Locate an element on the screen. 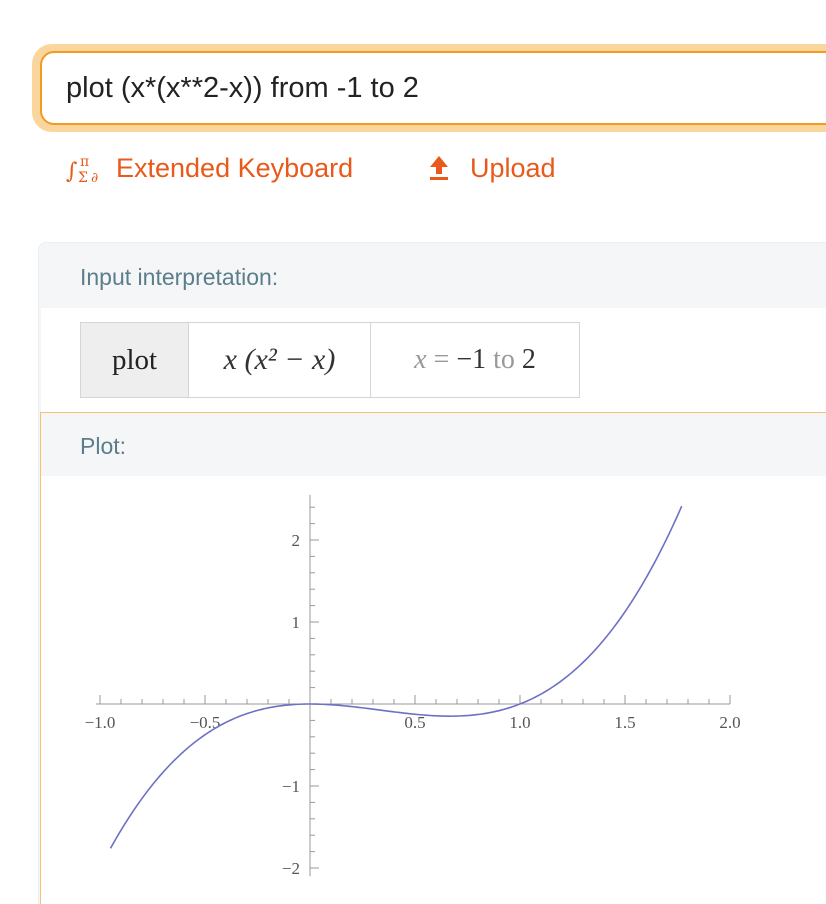 This screenshot has width=826, height=904. search-box: plot (x*(x**2-x)) from -1 to 2 is located at coordinates (433, 88).